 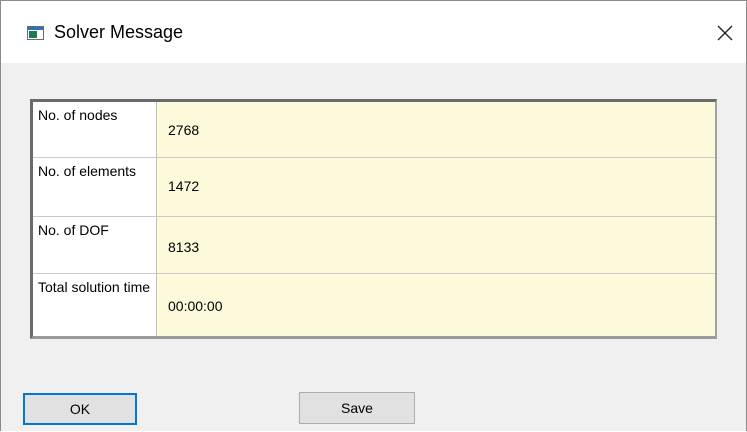 I want to click on row-value-cell: 2768, so click(x=436, y=129).